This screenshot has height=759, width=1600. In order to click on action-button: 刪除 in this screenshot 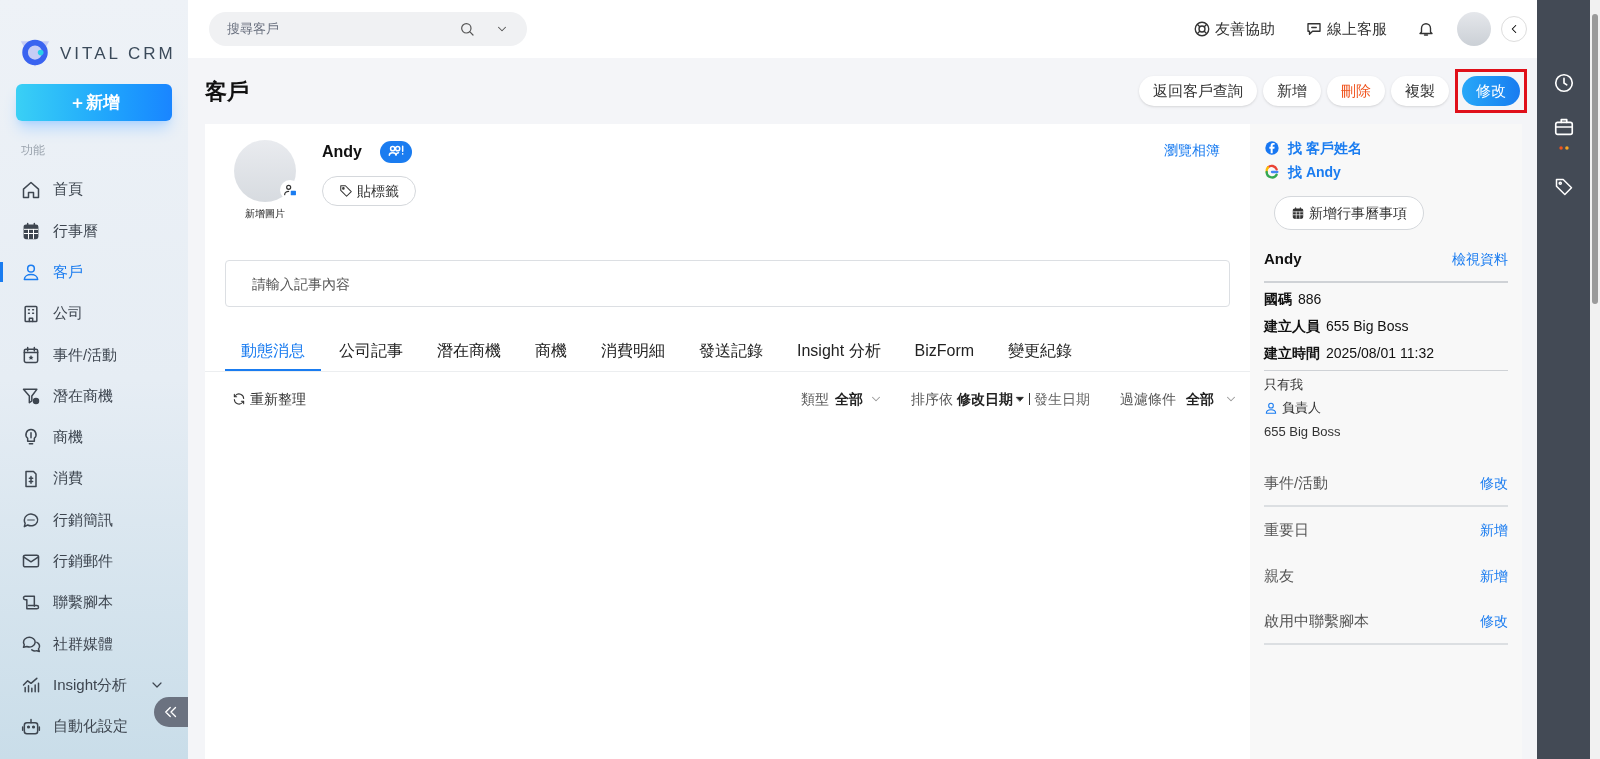, I will do `click(1356, 91)`.